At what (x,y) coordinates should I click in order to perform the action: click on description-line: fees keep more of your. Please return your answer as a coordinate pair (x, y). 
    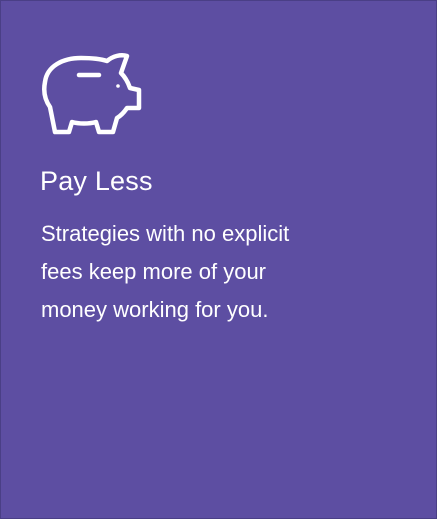
    Looking at the image, I should click on (154, 271).